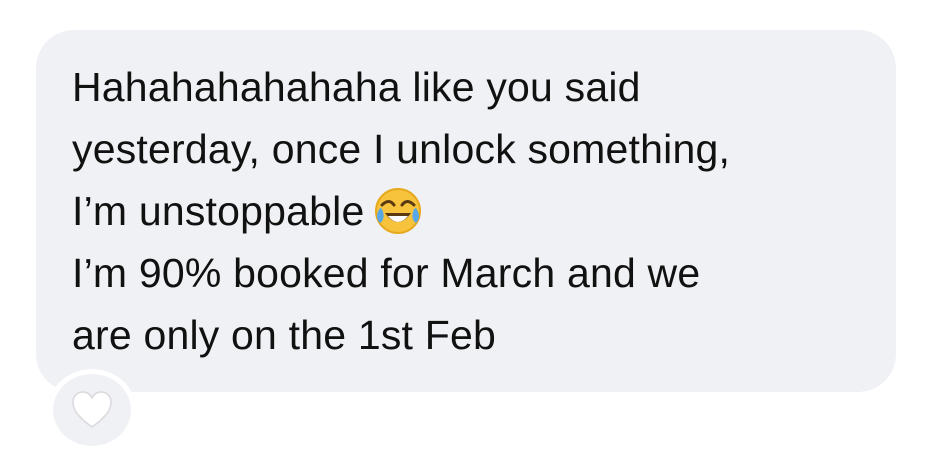  Describe the element at coordinates (218, 211) in the screenshot. I see `message-line-3-text: I’m unstoppable` at that location.